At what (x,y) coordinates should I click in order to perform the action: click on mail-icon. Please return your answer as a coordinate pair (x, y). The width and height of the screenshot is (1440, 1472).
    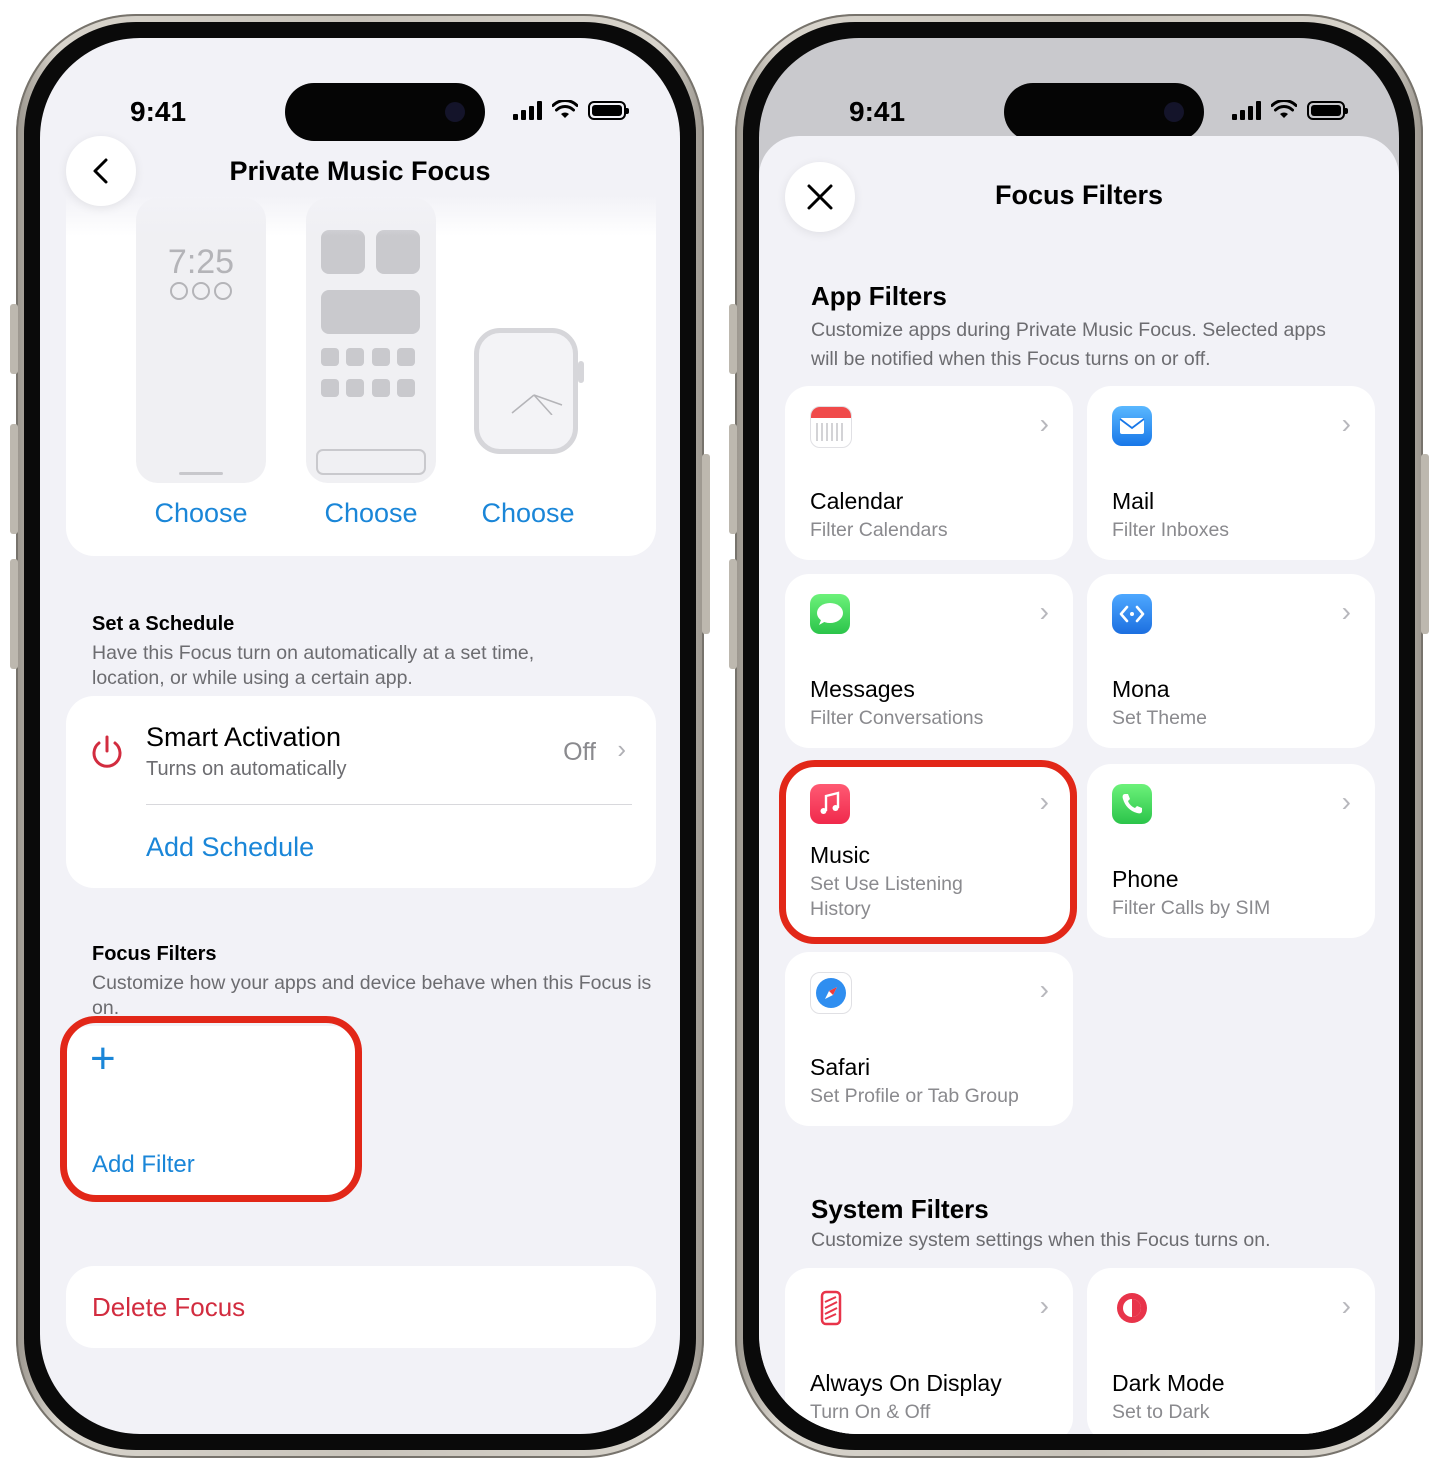
    Looking at the image, I should click on (1132, 426).